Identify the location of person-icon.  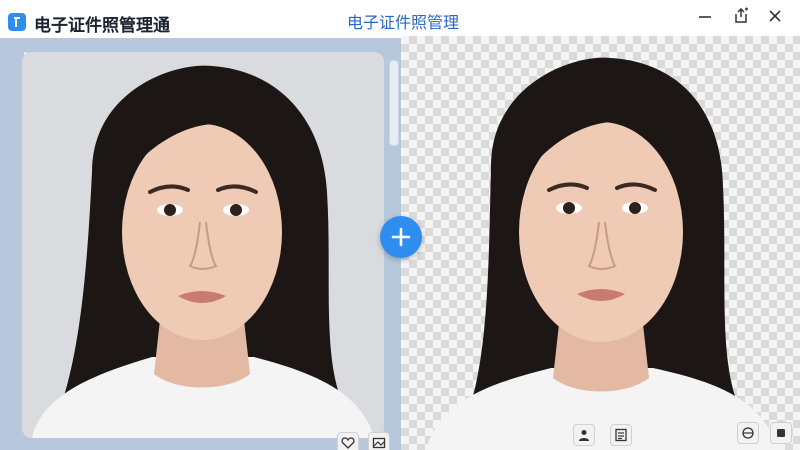
(584, 435).